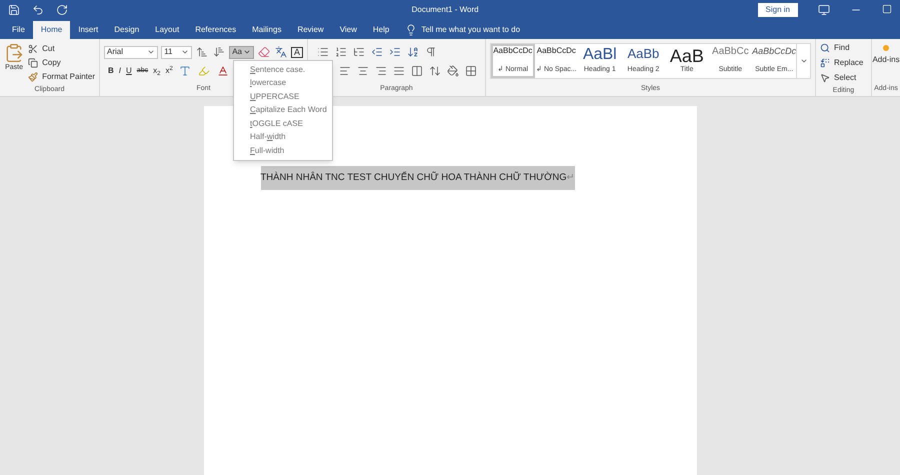 The width and height of the screenshot is (900, 475). Describe the element at coordinates (283, 110) in the screenshot. I see `menu-item: Capitalize Each Word` at that location.